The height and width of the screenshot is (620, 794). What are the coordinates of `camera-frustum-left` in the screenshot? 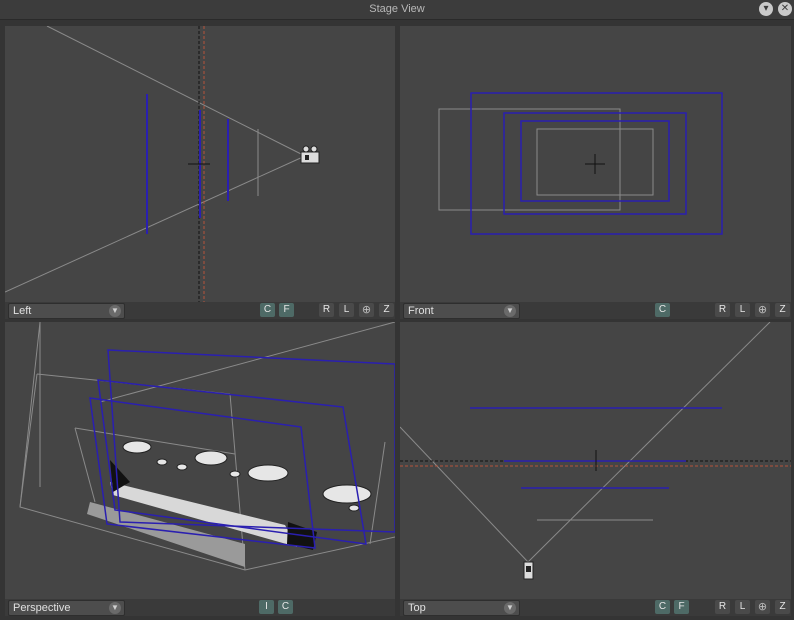 It's located at (464, 494).